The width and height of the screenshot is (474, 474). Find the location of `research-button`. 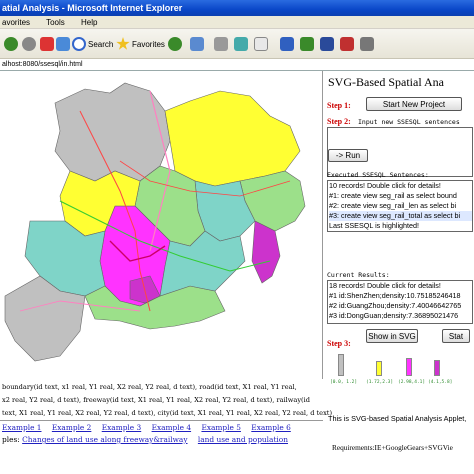

research-button is located at coordinates (288, 44).